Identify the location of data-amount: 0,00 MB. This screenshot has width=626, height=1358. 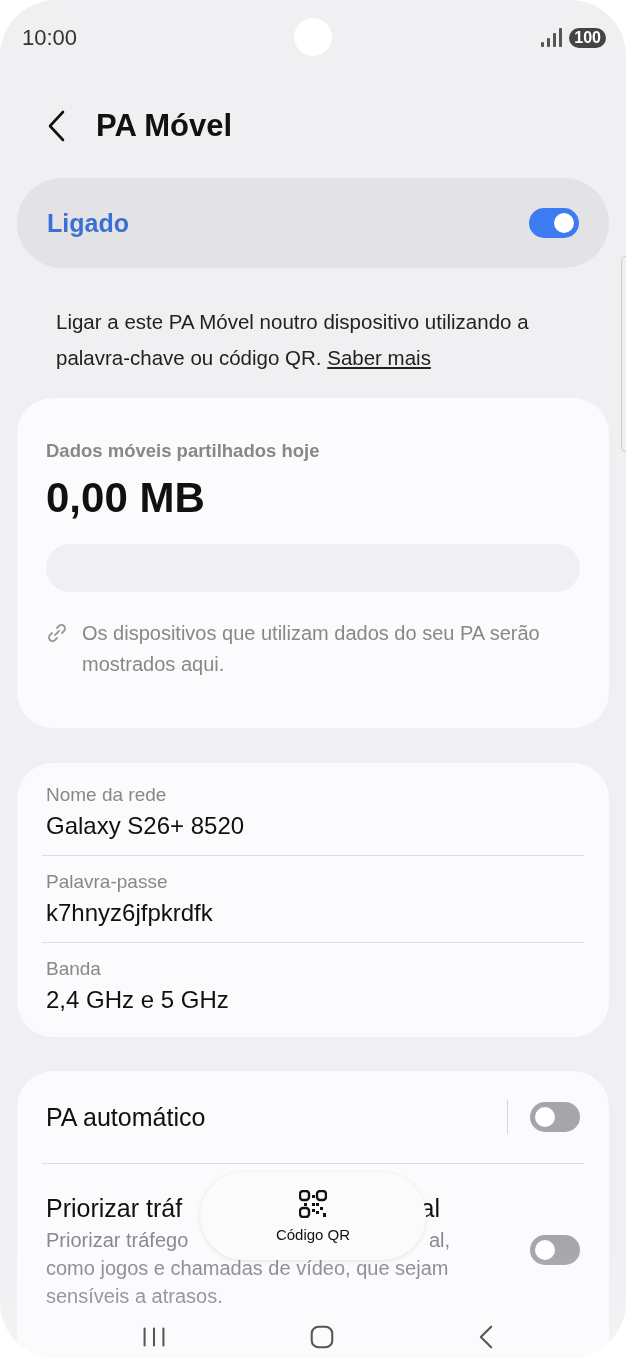
(126, 498).